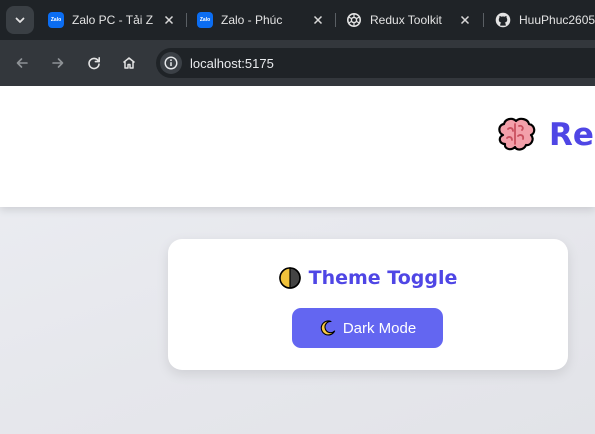 The width and height of the screenshot is (595, 434). Describe the element at coordinates (354, 20) in the screenshot. I see `openai-icon` at that location.